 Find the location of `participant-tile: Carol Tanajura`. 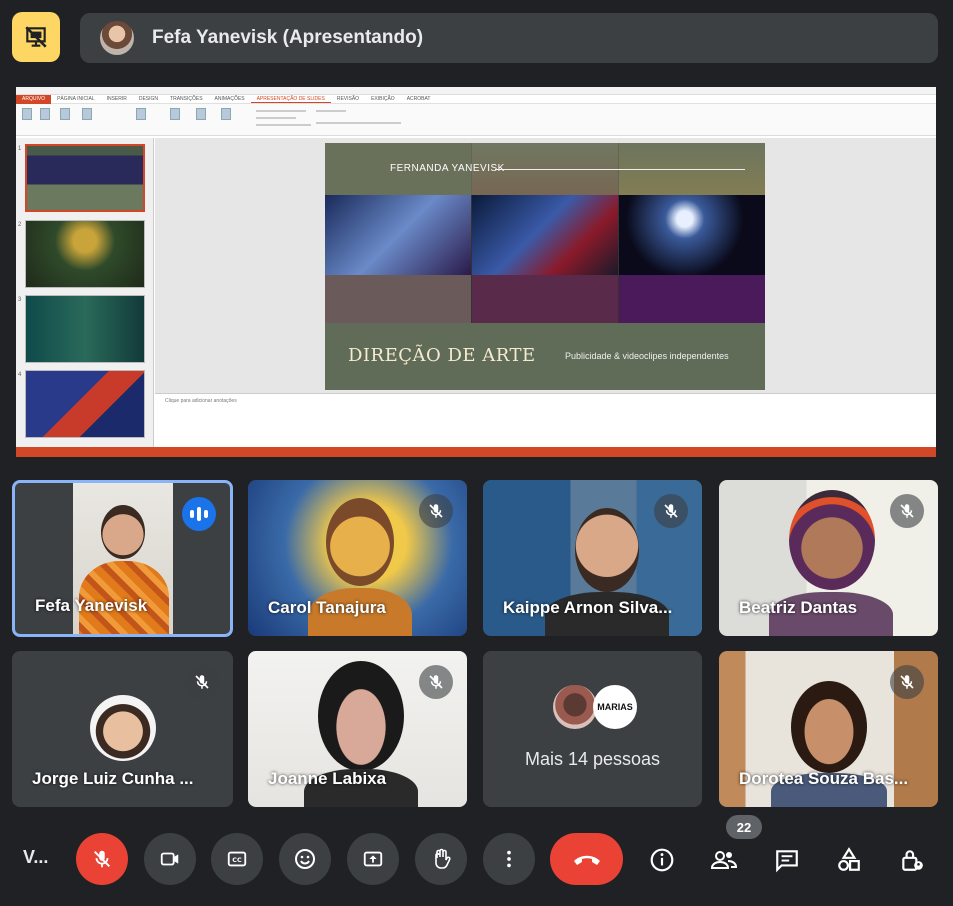

participant-tile: Carol Tanajura is located at coordinates (357, 558).